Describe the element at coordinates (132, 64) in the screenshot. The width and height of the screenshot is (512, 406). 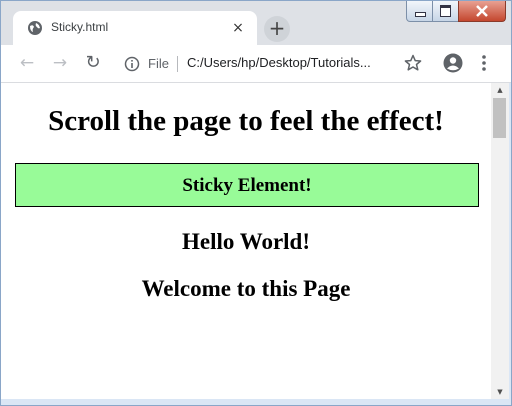
I see `info-icon` at that location.